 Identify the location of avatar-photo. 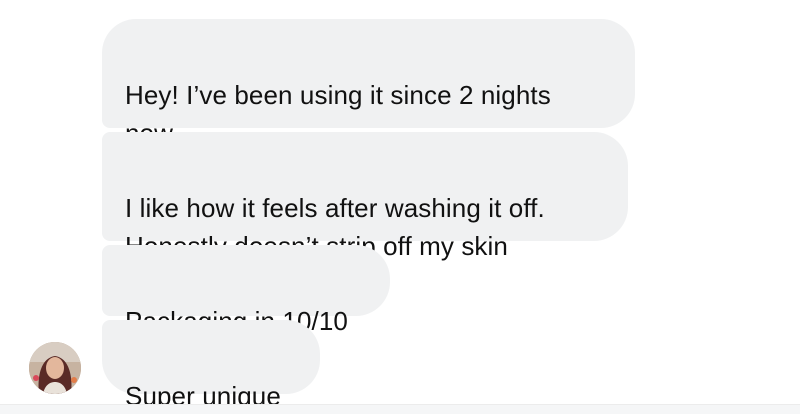
(55, 368).